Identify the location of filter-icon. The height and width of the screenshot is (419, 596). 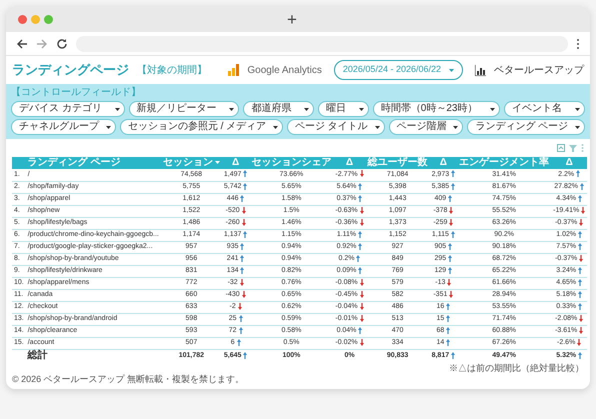
(573, 148).